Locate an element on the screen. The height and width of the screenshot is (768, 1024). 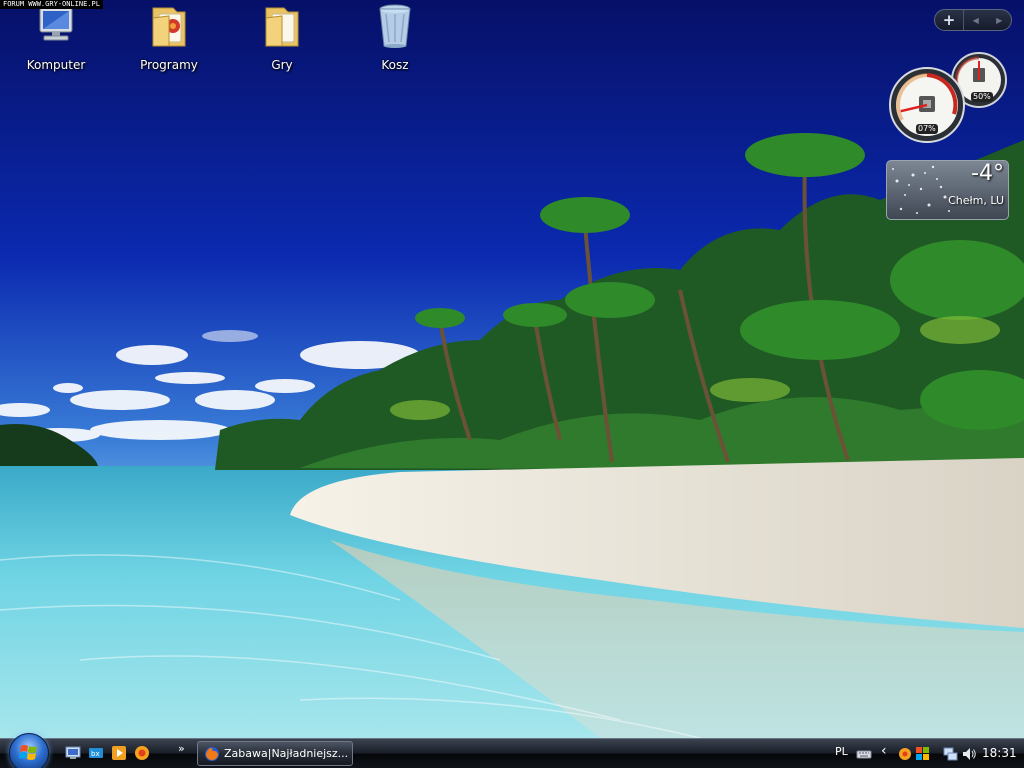
desktop-icon-label: Programy is located at coordinates (169, 65).